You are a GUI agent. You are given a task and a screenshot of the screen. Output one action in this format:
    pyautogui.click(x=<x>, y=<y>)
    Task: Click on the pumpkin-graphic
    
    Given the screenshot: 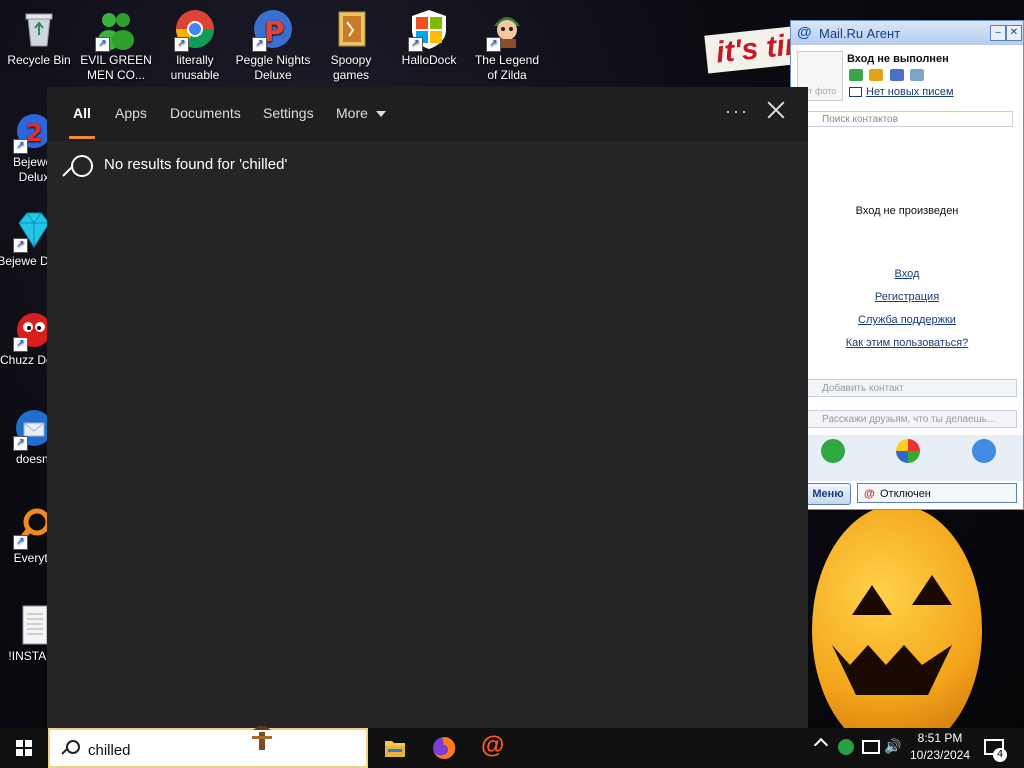 What is the action you would take?
    pyautogui.click(x=897, y=630)
    